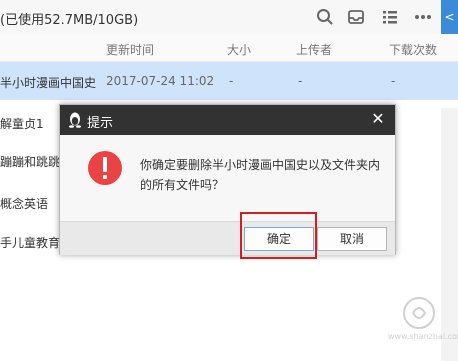 The height and width of the screenshot is (361, 458). What do you see at coordinates (352, 239) in the screenshot?
I see `cancel-button: 取消` at bounding box center [352, 239].